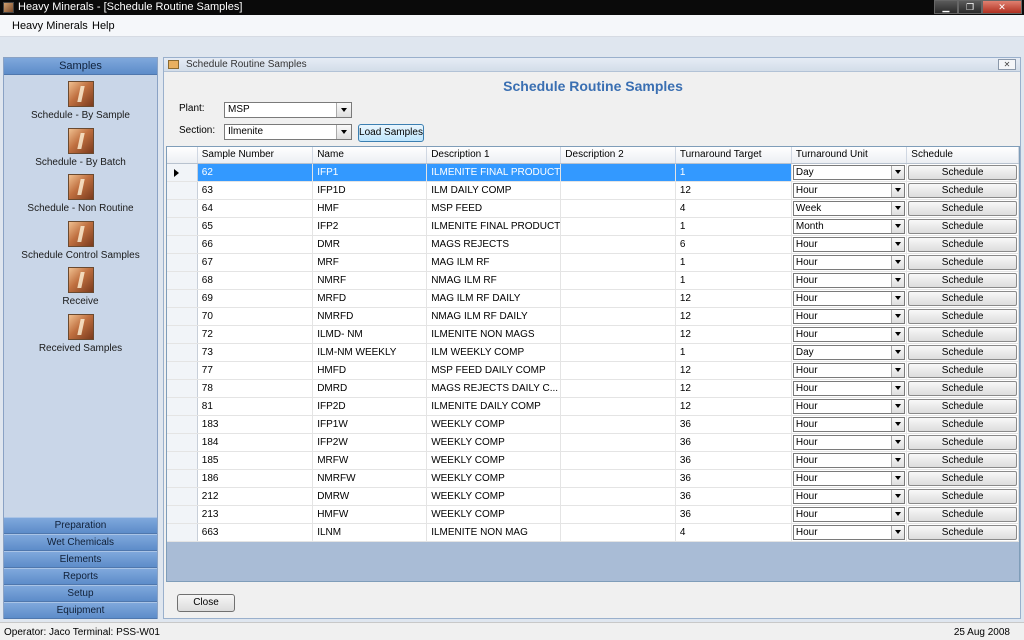 This screenshot has width=1024, height=640. What do you see at coordinates (593, 370) in the screenshot?
I see `table-row: 77 HMFD MSP FEED DAILY COMP 12 Hour Schedule` at bounding box center [593, 370].